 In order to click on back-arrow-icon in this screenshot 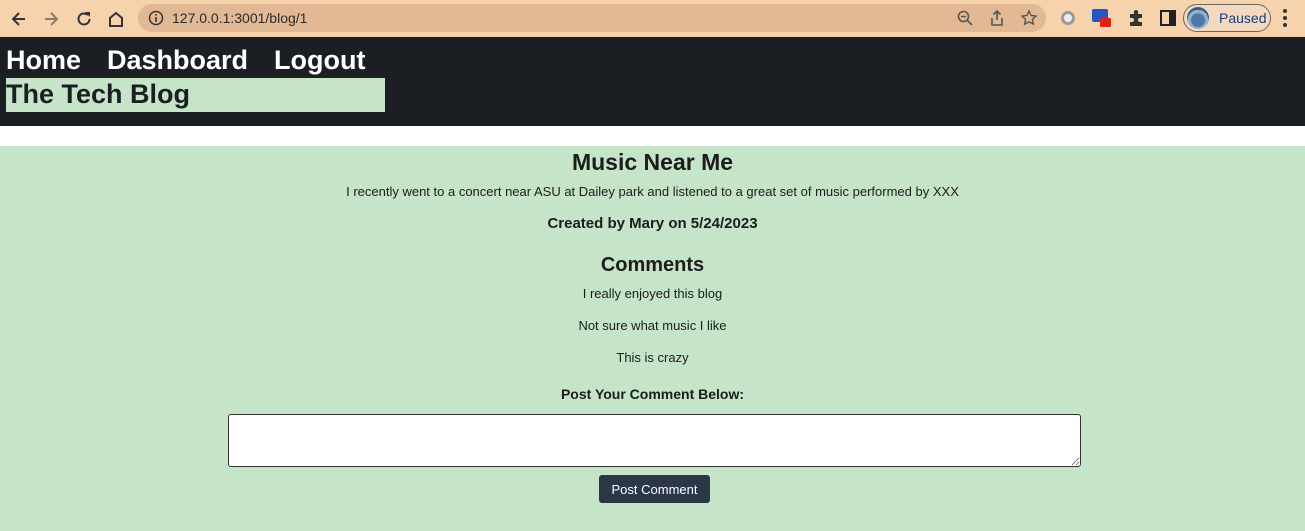, I will do `click(19, 19)`.